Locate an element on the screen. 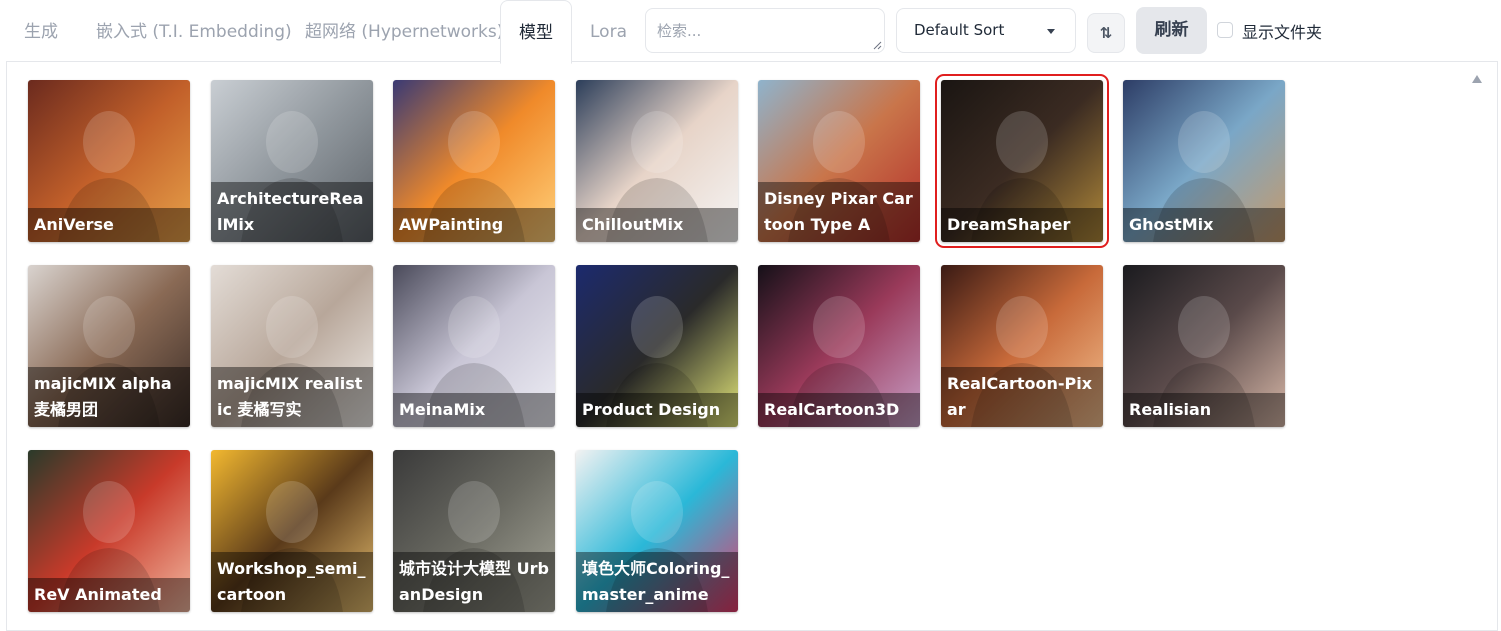 The width and height of the screenshot is (1501, 631). model-card-label: Disney Pixar Cartoon Type A is located at coordinates (839, 212).